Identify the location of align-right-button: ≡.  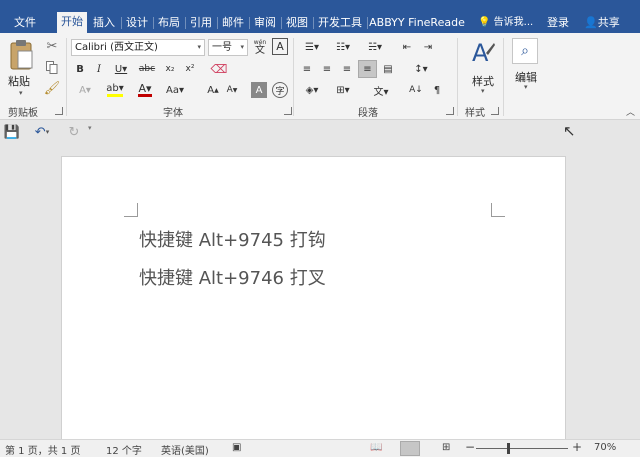
(347, 69).